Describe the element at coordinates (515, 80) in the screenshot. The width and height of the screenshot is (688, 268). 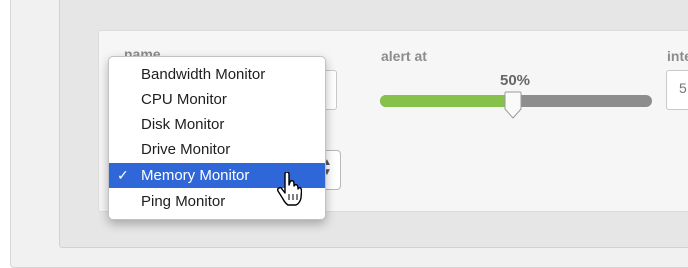
I see `alert-slider-value: 50%` at that location.